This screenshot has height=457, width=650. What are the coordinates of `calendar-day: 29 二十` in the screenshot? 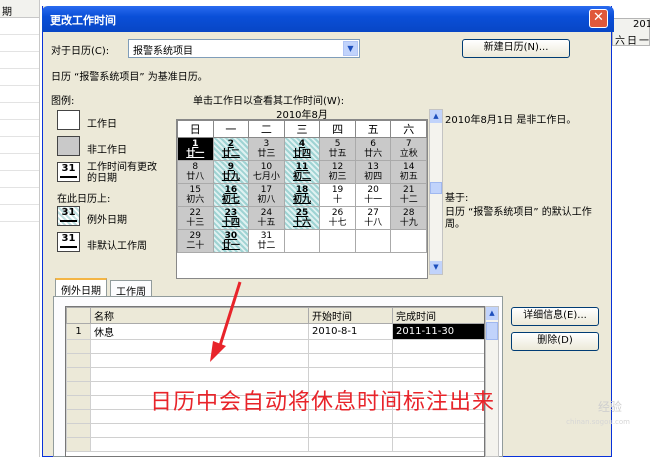 It's located at (195, 241).